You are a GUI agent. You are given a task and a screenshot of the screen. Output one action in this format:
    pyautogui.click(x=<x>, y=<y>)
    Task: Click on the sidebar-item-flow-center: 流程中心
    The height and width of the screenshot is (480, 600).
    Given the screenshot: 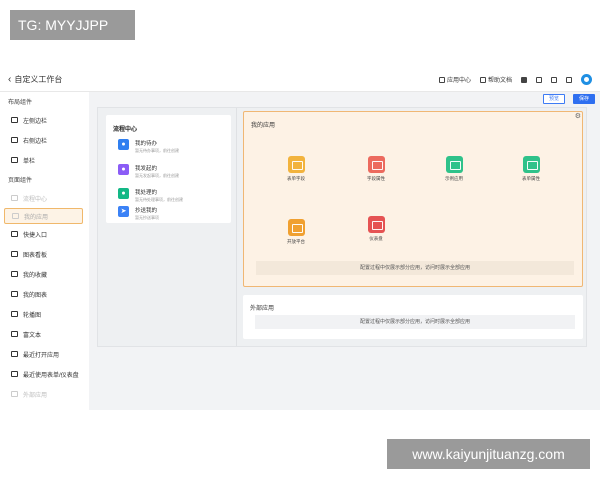 What is the action you would take?
    pyautogui.click(x=44, y=198)
    